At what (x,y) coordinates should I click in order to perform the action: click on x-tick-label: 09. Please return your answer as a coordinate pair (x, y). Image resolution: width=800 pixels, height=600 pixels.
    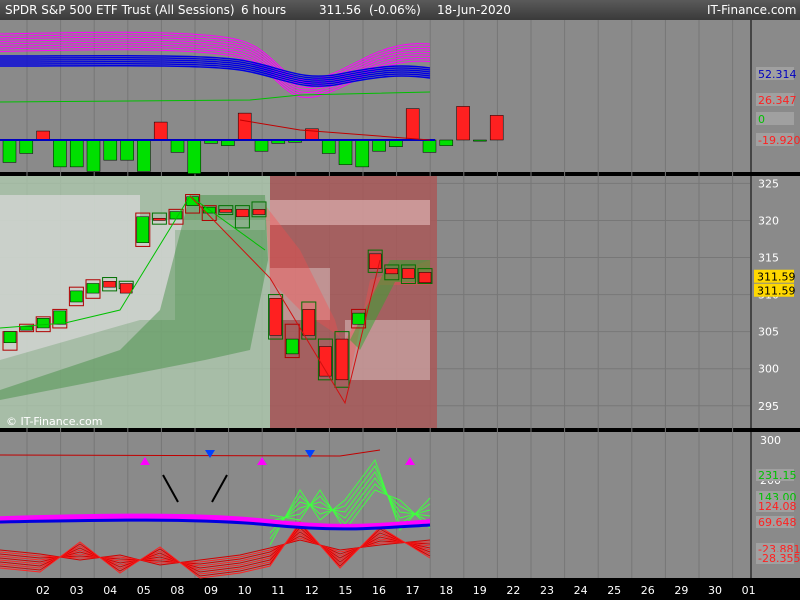
    Looking at the image, I should click on (211, 590).